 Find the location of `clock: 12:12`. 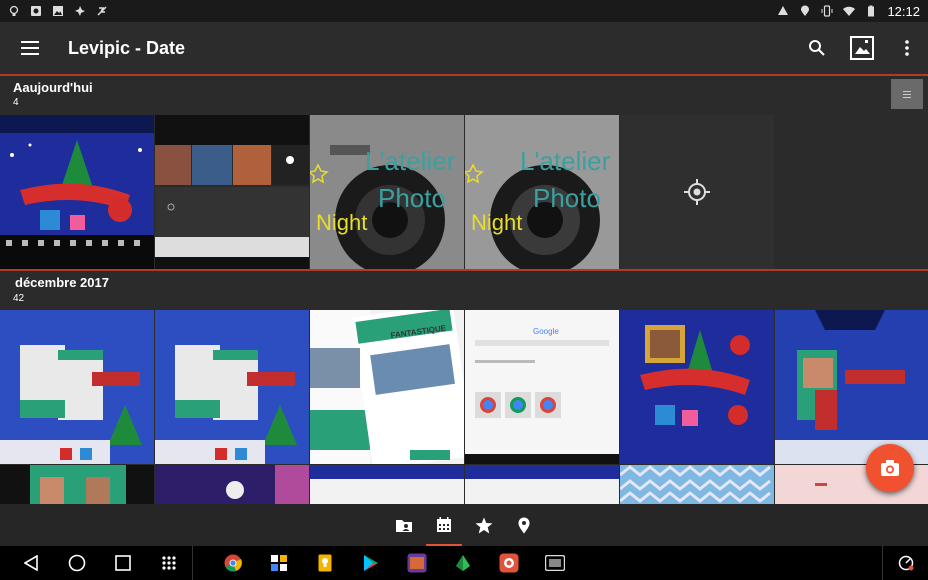

clock: 12:12 is located at coordinates (903, 11).